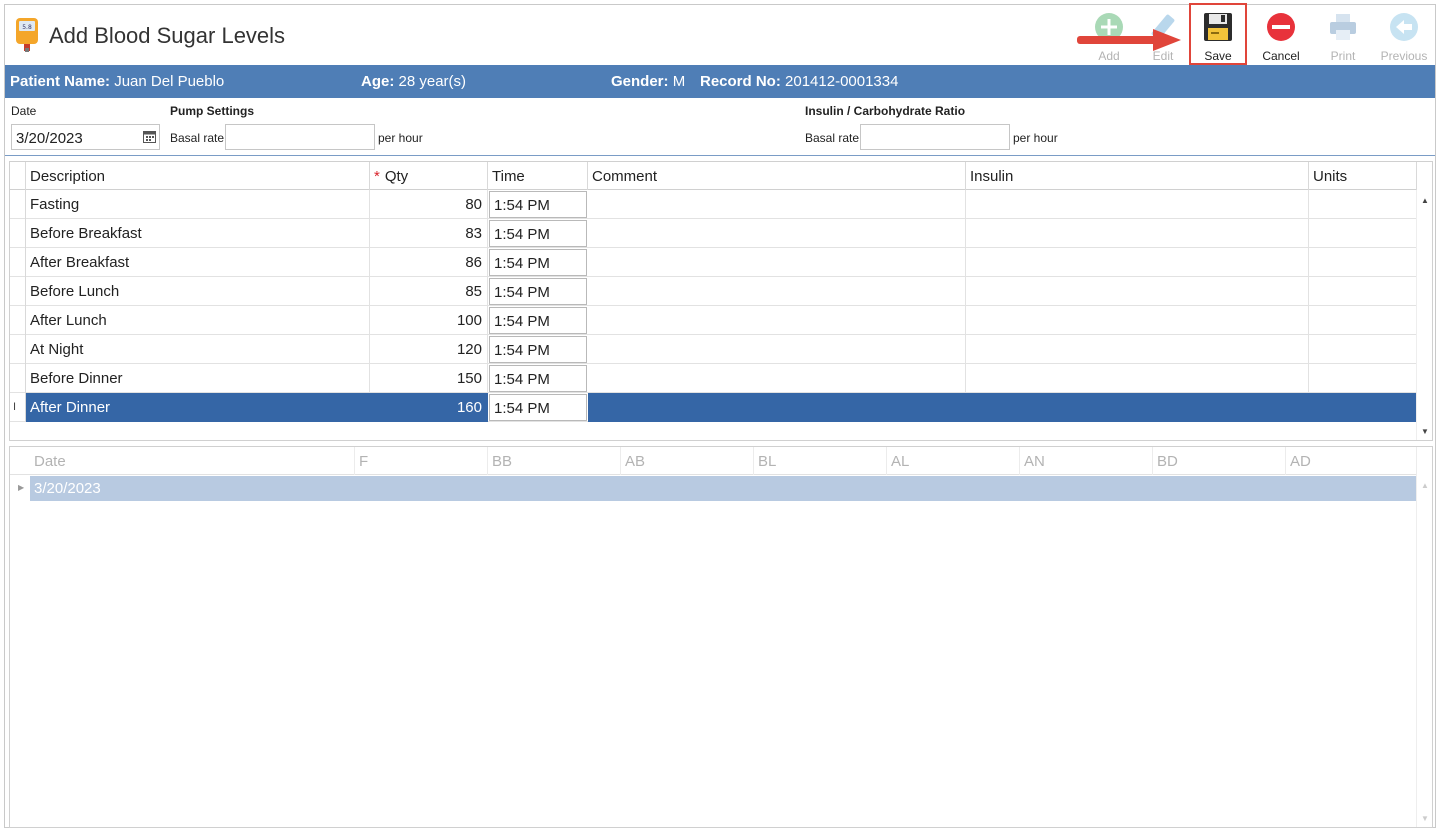  What do you see at coordinates (198, 233) in the screenshot?
I see `cell-description: Before Breakfast` at bounding box center [198, 233].